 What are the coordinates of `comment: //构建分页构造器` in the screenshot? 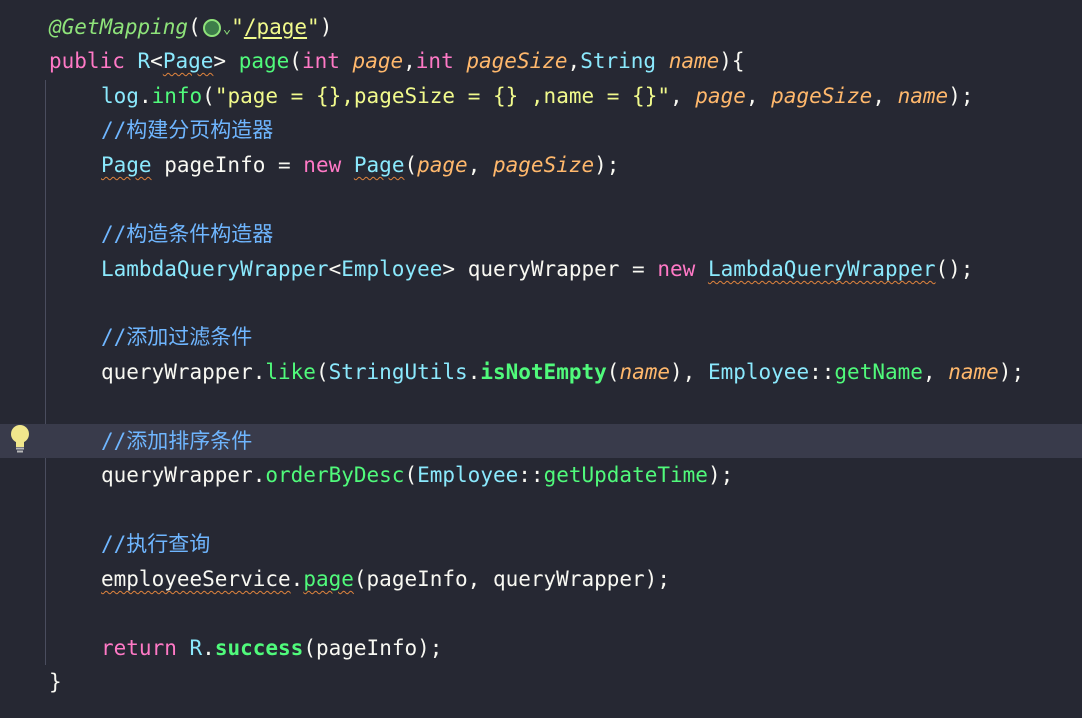 It's located at (187, 130).